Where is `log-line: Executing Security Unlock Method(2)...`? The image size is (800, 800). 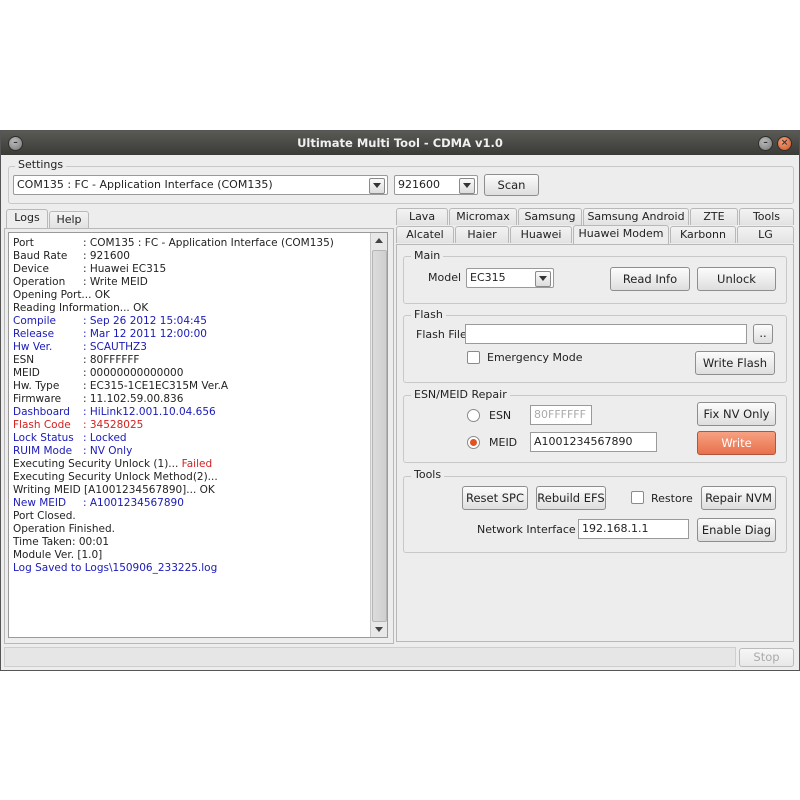 log-line: Executing Security Unlock Method(2)... is located at coordinates (115, 477).